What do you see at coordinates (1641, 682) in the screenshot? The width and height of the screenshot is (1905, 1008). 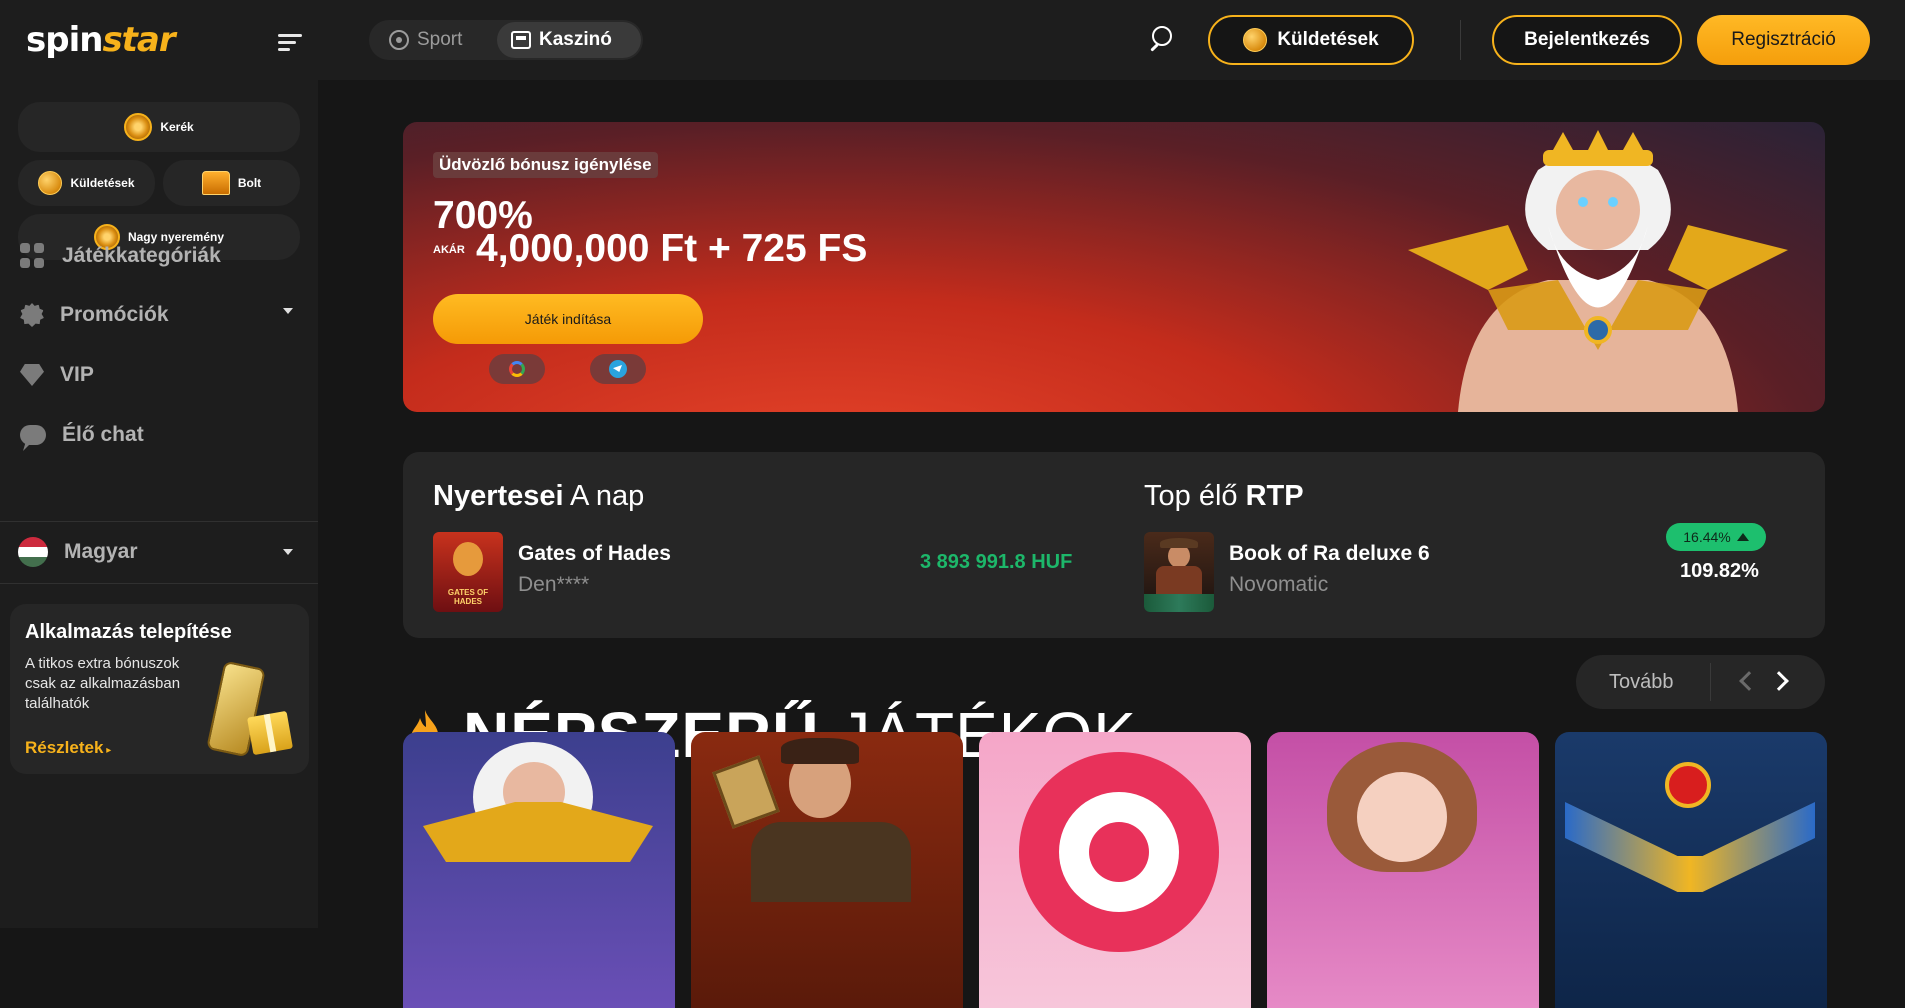 I see `more-games-button: Tovább` at bounding box center [1641, 682].